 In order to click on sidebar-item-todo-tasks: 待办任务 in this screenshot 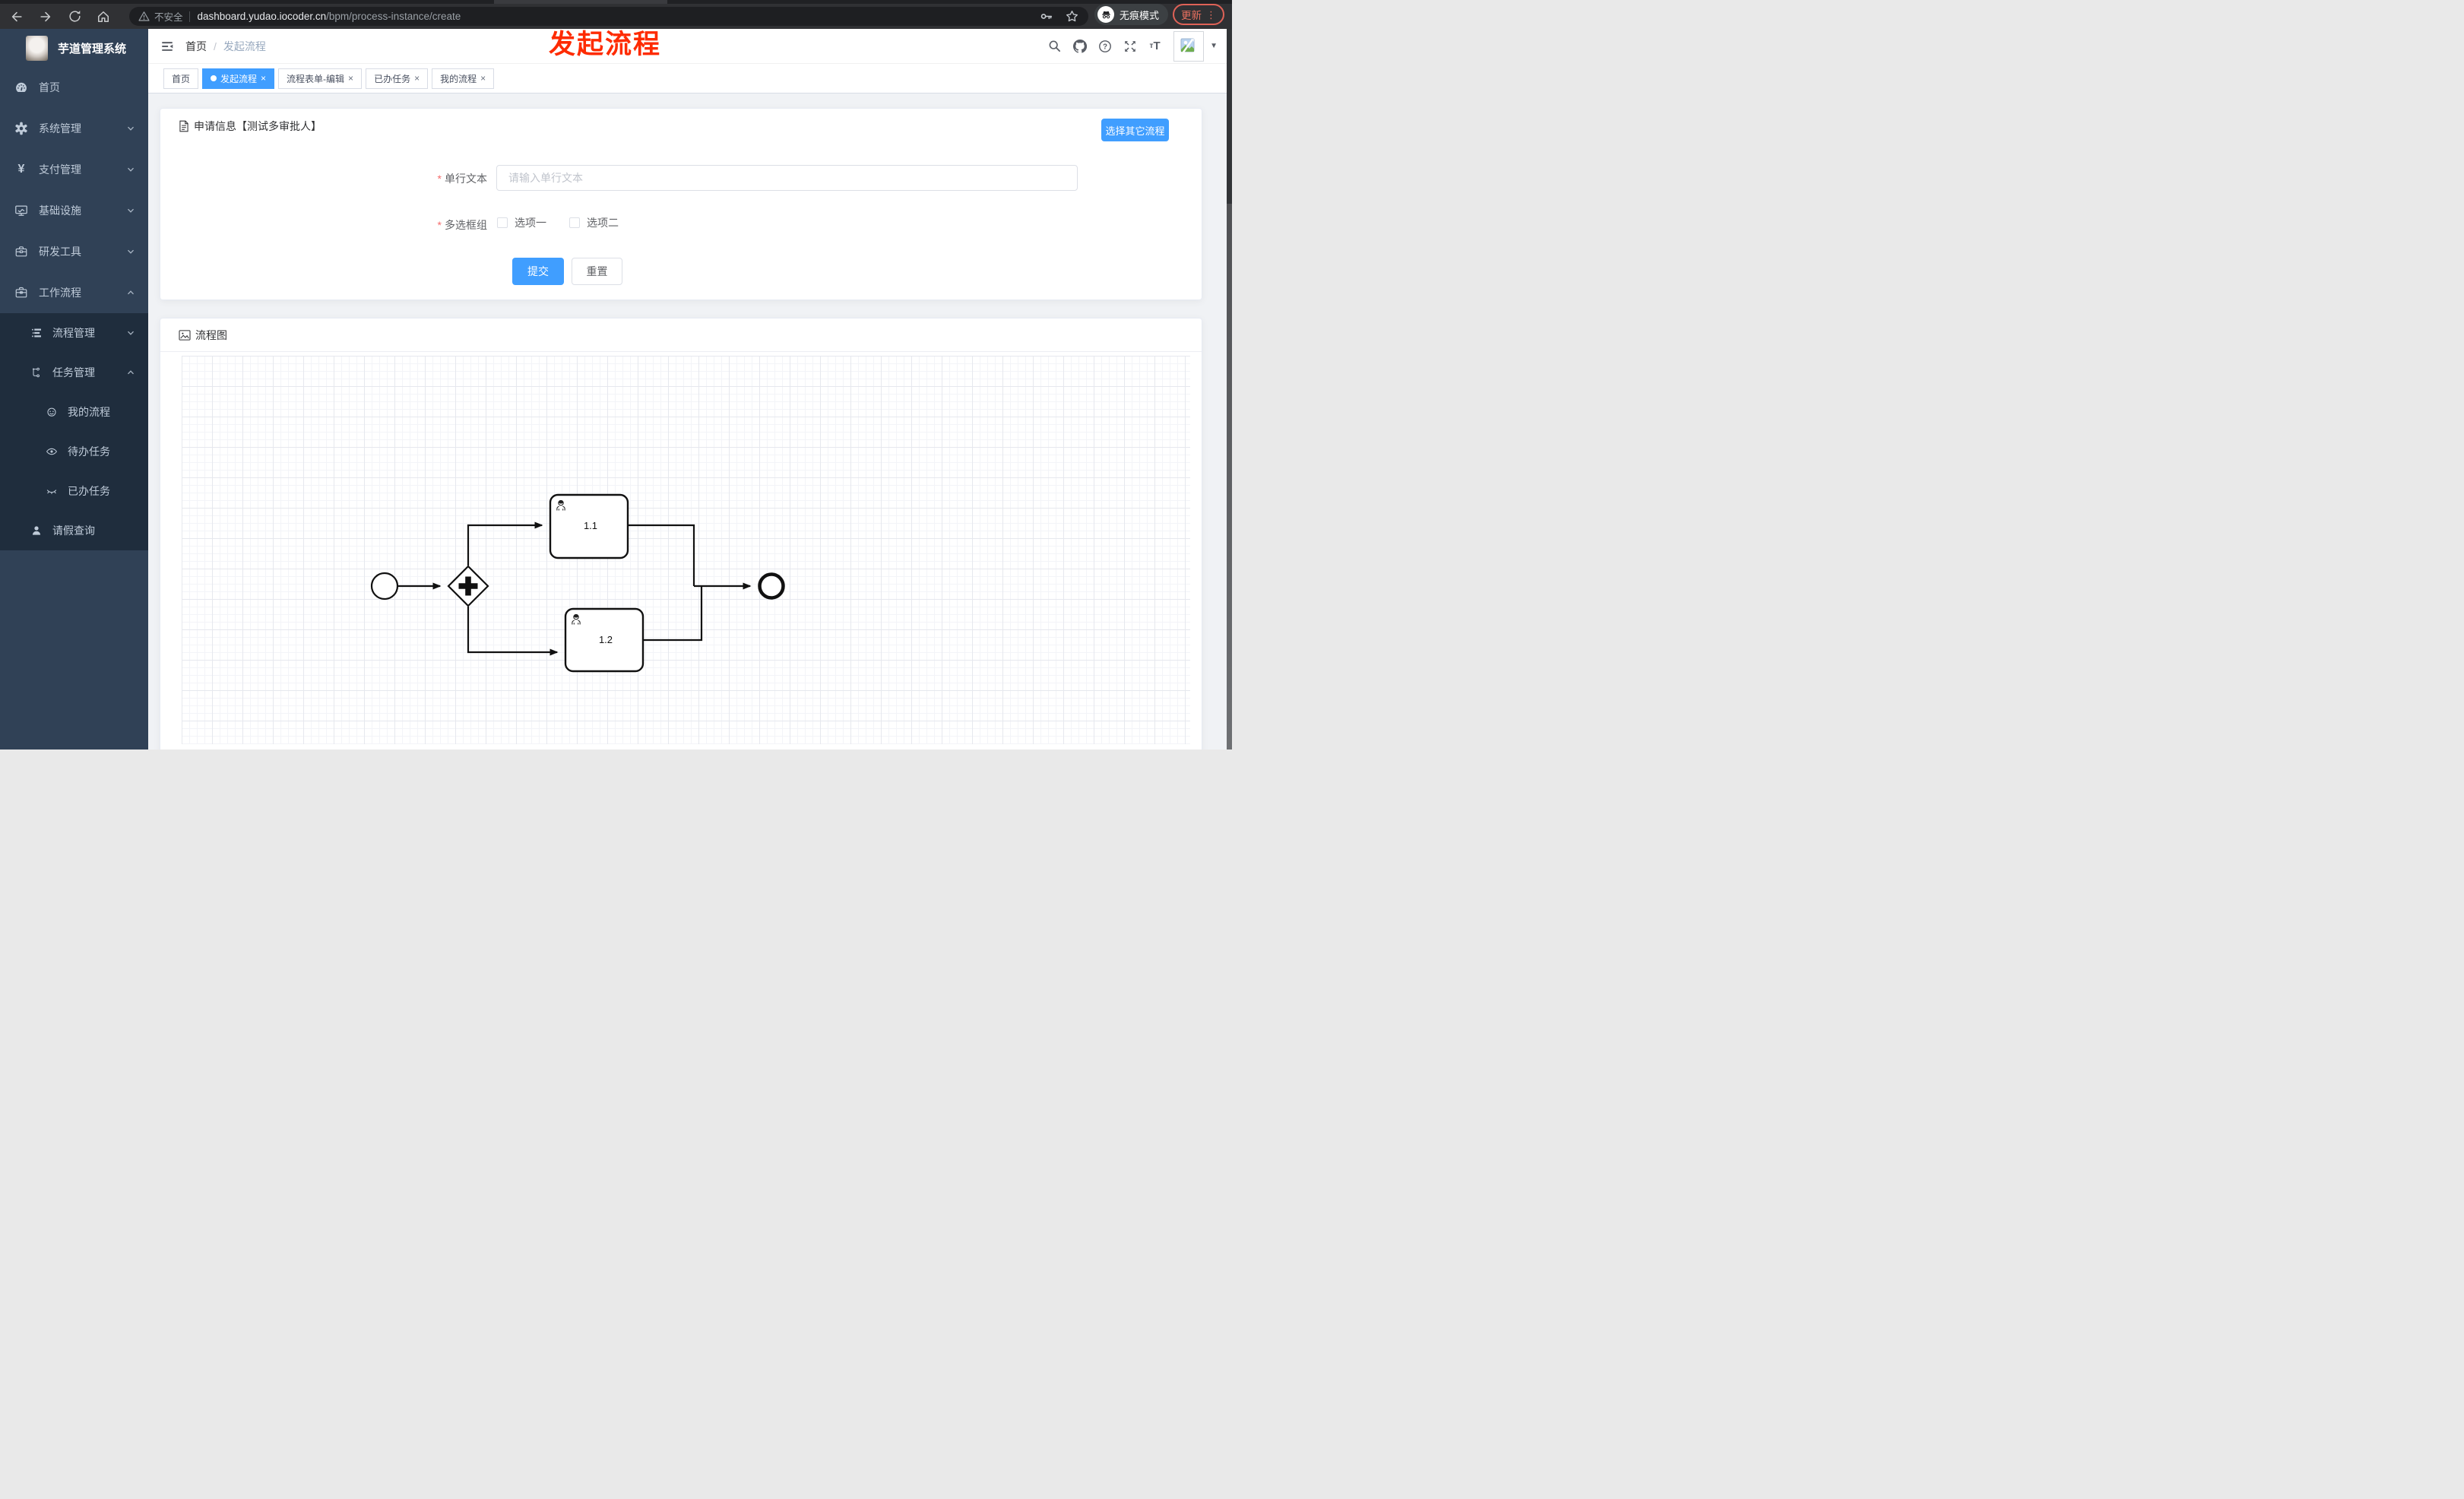, I will do `click(74, 452)`.